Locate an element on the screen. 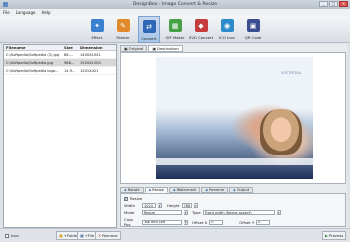 This screenshot has height=242, width=350. menu-file: File is located at coordinates (6, 12).